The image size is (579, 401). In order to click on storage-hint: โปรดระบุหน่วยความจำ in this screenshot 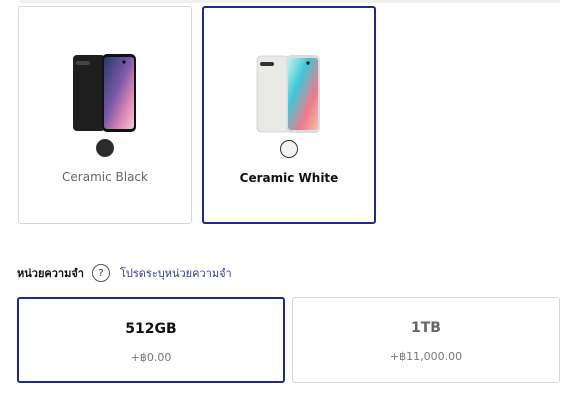, I will do `click(175, 273)`.